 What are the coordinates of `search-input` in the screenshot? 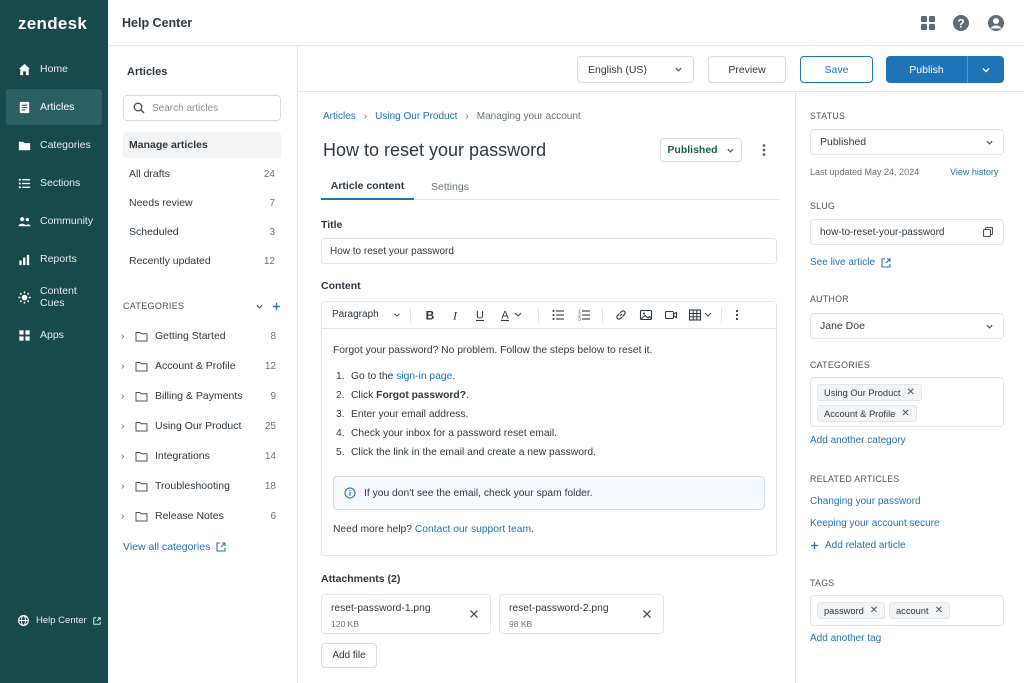 It's located at (212, 108).